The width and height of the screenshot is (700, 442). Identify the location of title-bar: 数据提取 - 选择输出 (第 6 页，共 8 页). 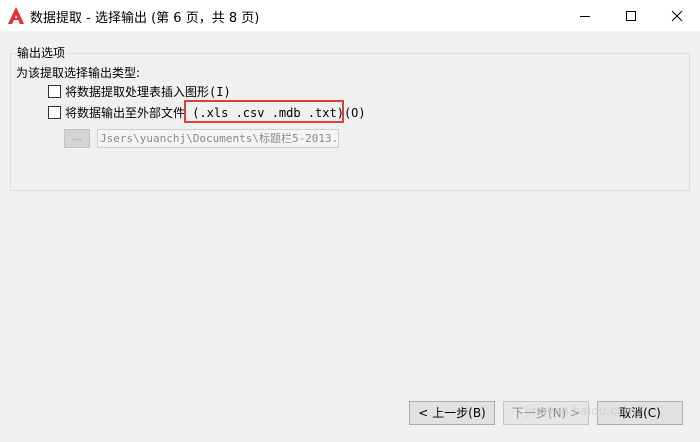
(350, 15).